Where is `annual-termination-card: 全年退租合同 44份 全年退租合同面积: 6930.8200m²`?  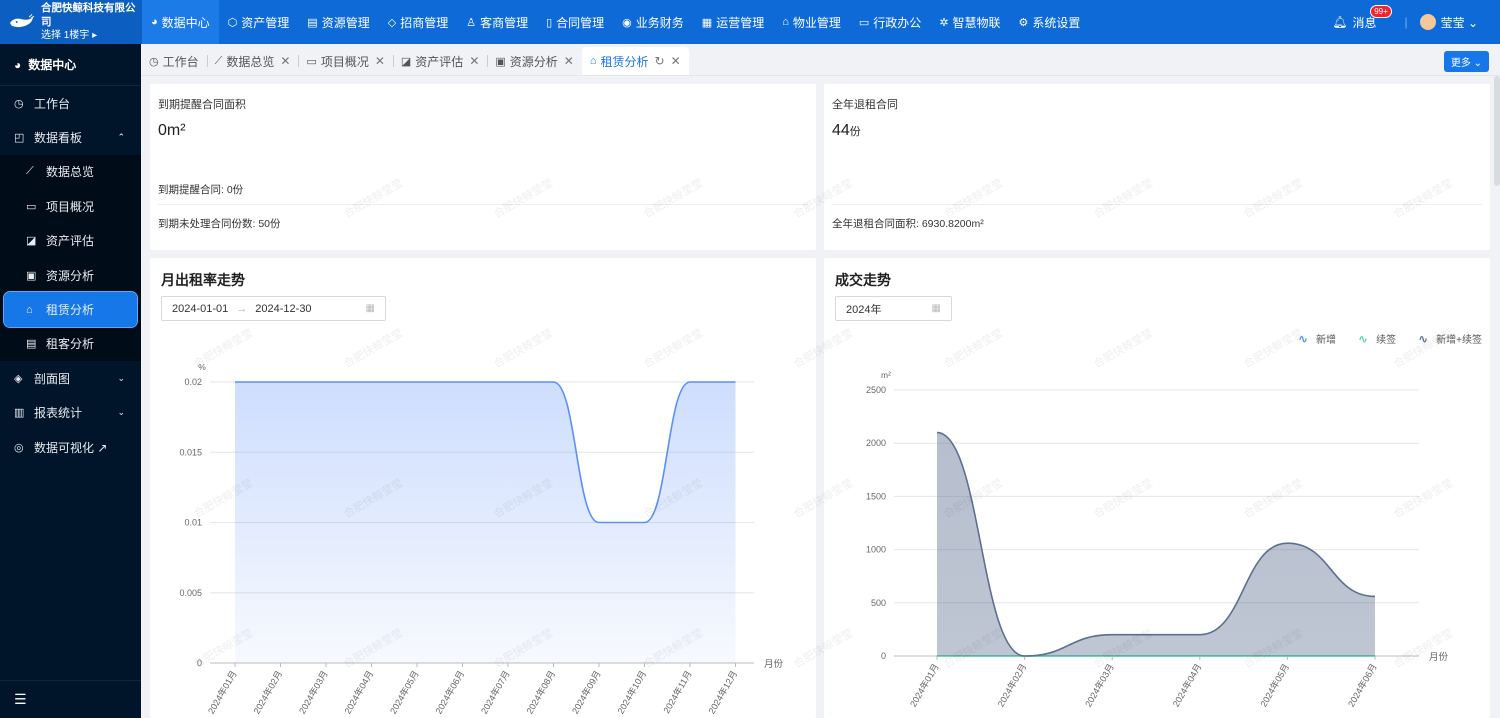 annual-termination-card: 全年退租合同 44份 全年退租合同面积: 6930.8200m² is located at coordinates (1157, 167).